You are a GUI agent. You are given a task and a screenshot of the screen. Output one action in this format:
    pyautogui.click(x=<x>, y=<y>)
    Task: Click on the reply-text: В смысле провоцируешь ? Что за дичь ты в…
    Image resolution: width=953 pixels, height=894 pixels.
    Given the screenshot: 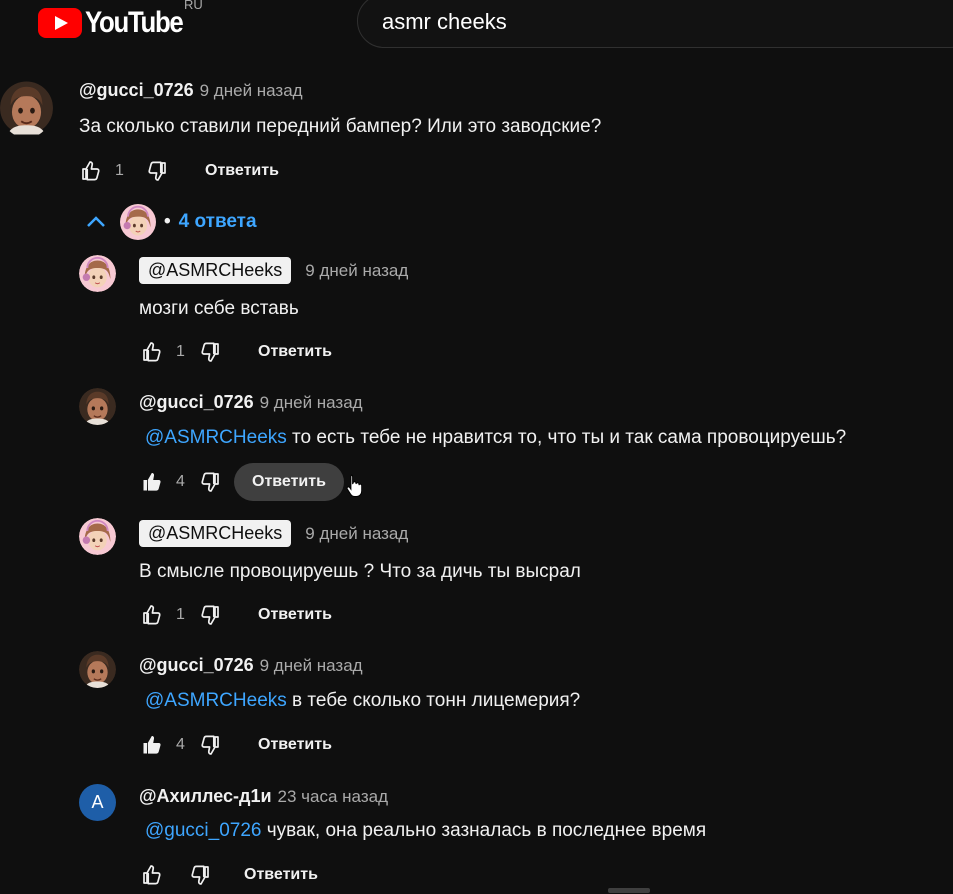 What is the action you would take?
    pyautogui.click(x=360, y=571)
    